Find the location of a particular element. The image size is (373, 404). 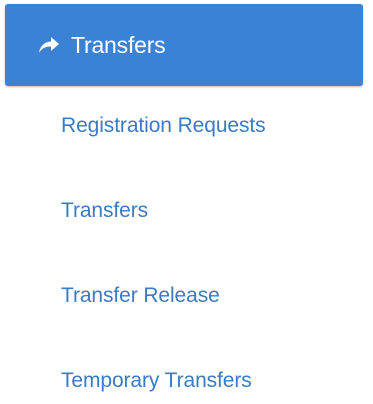

menu-item-transfers: Transfers is located at coordinates (104, 211).